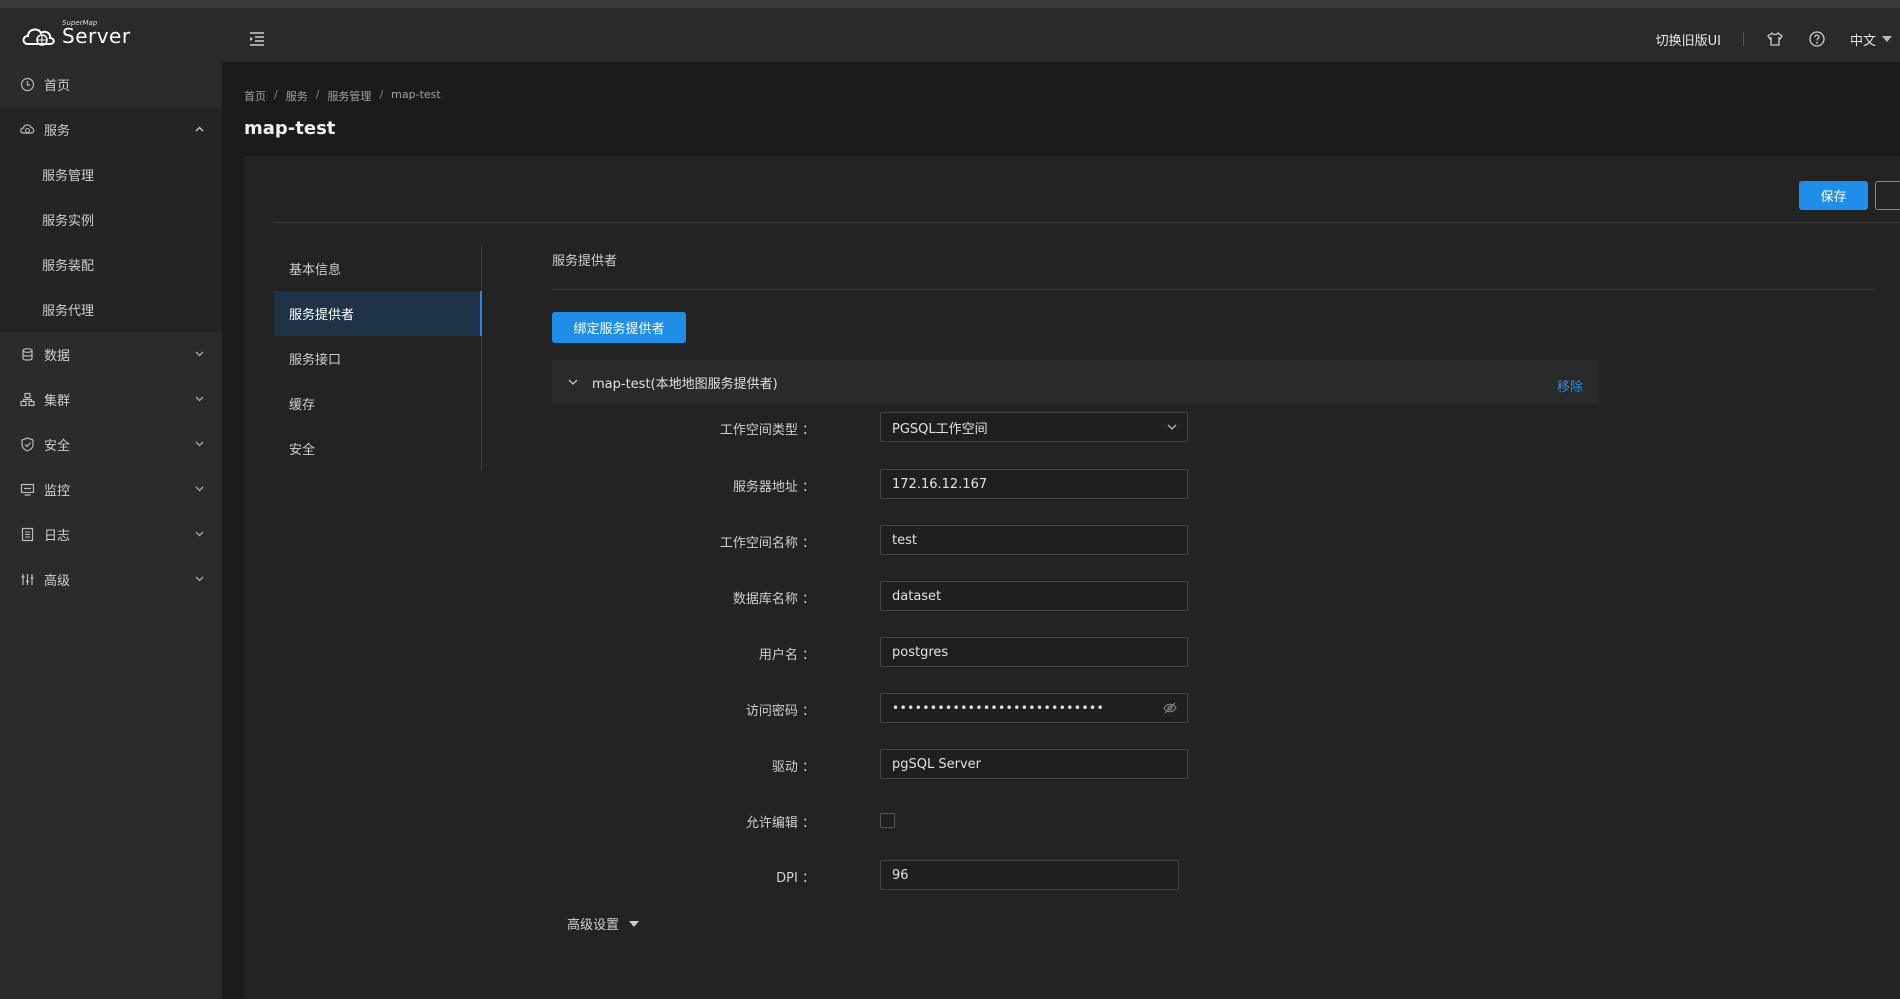 The image size is (1900, 999). I want to click on database-name-label: 数据库名称 ：, so click(773, 599).